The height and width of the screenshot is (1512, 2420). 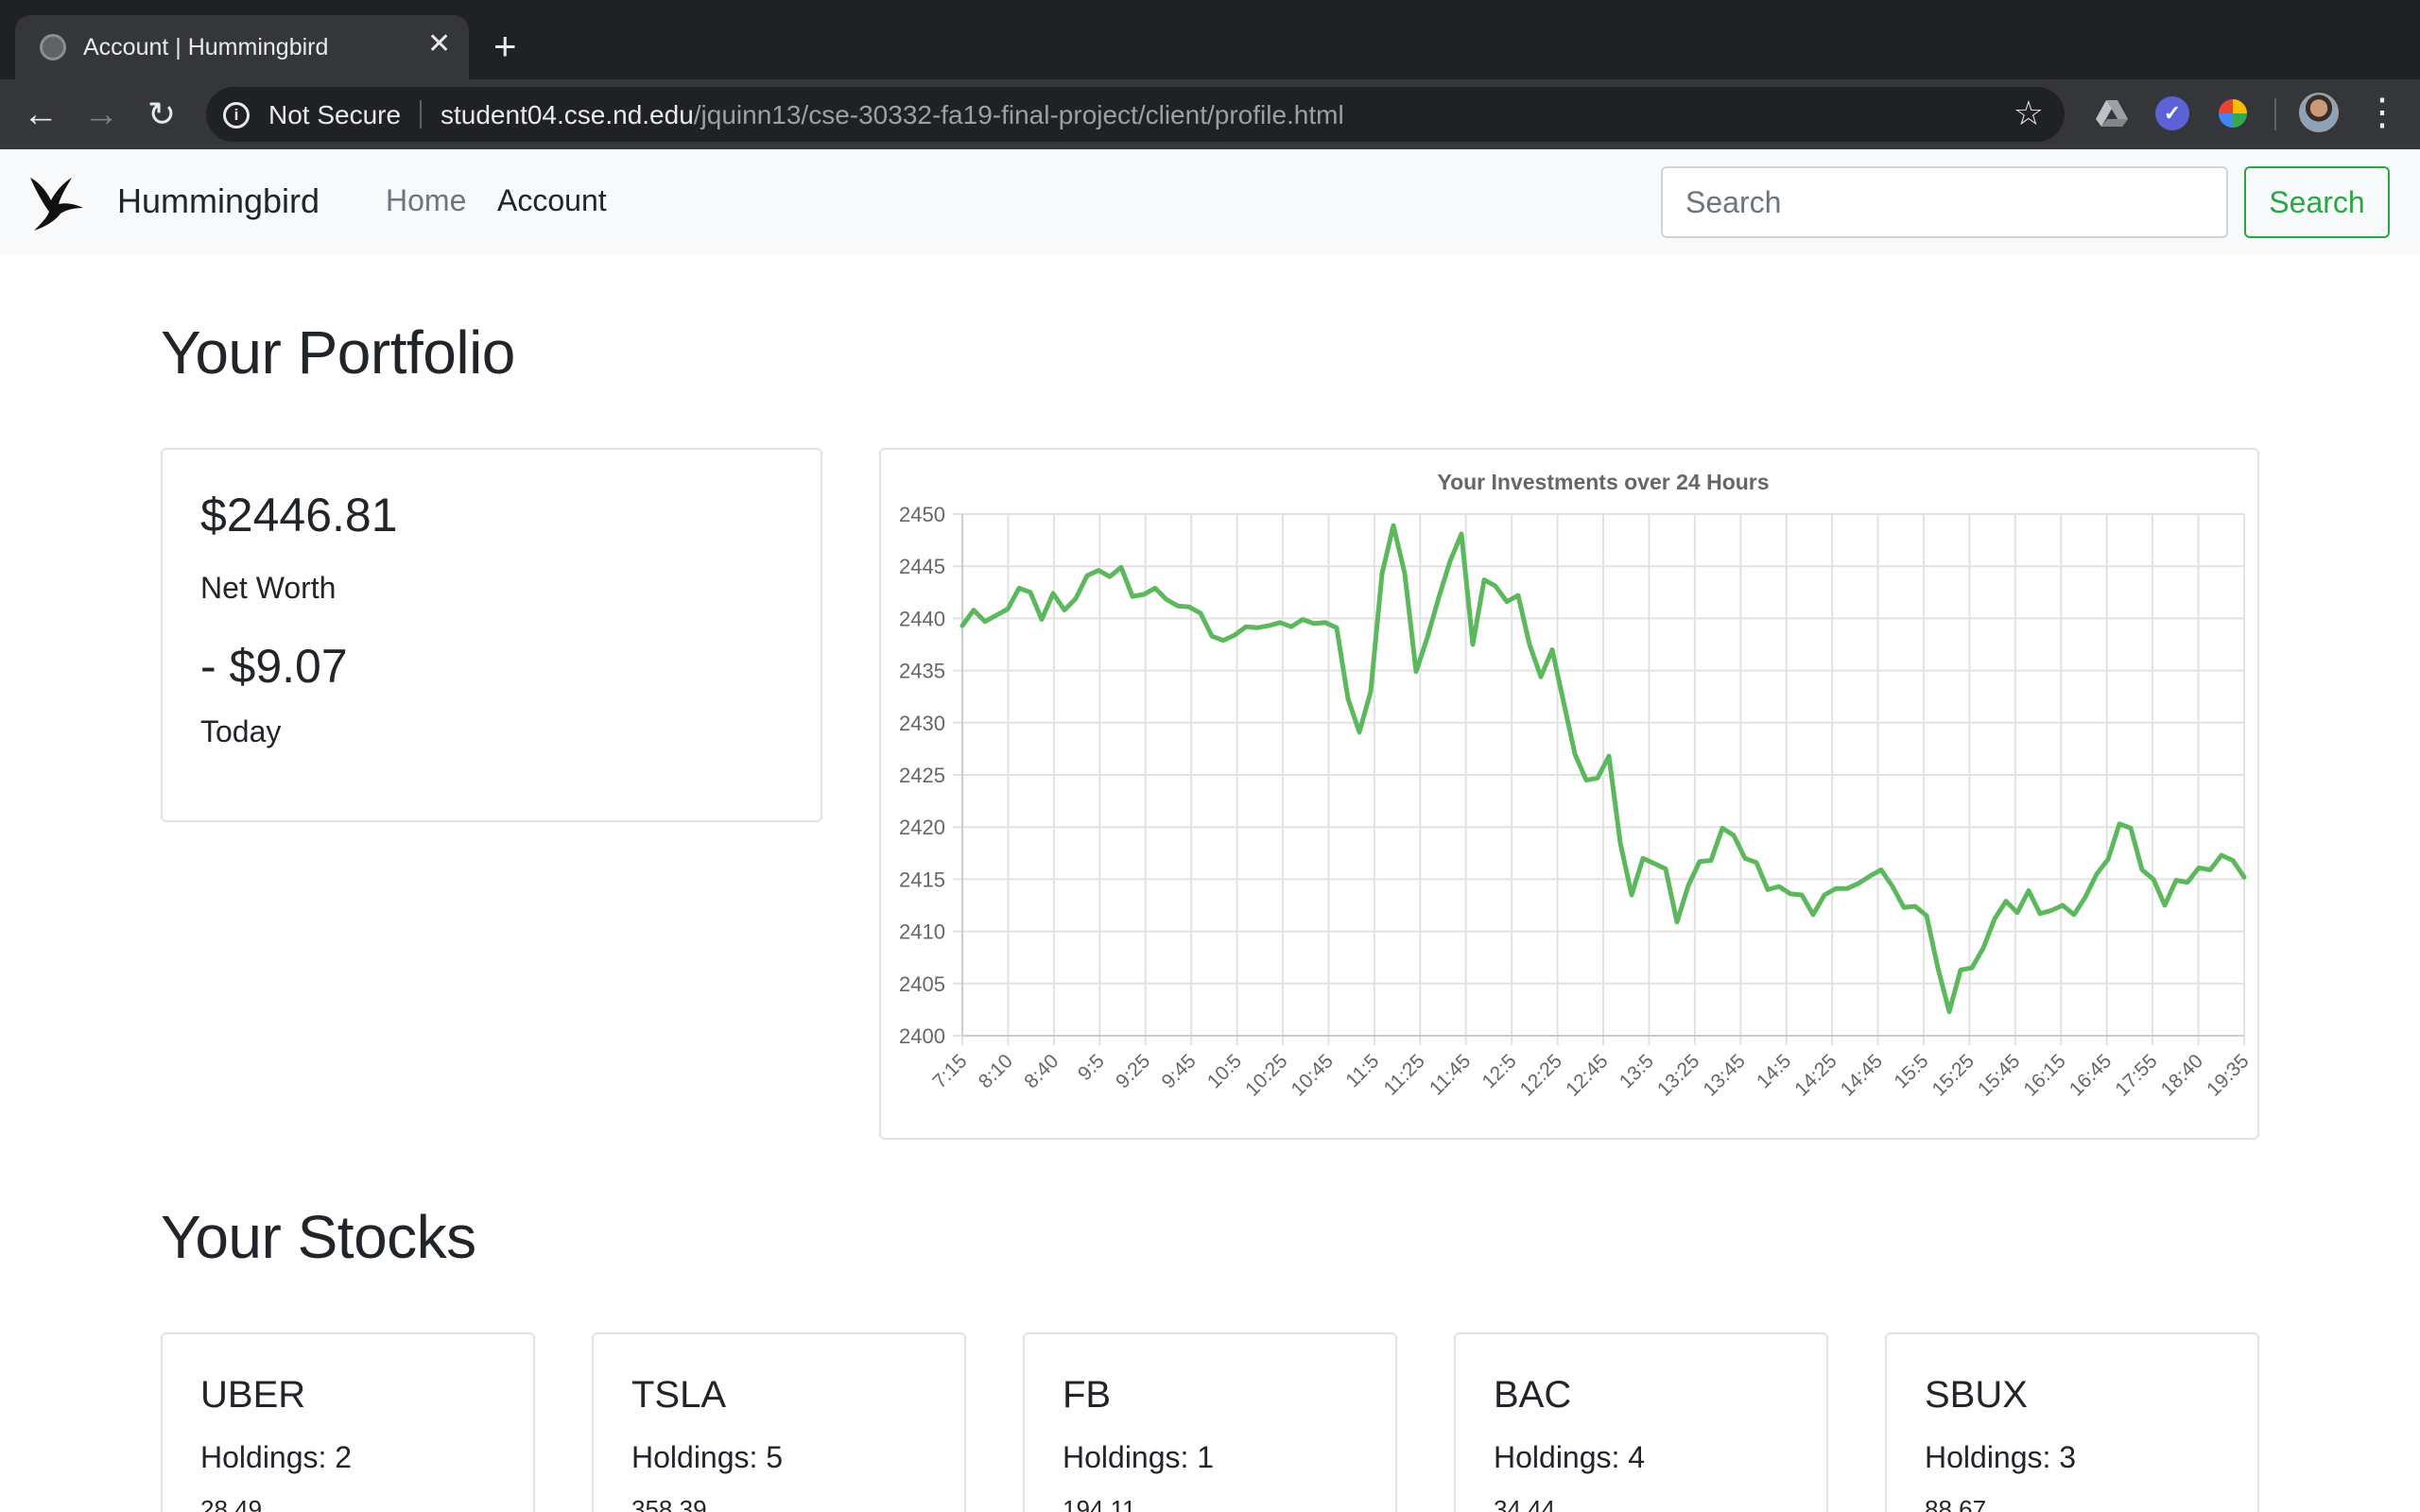 What do you see at coordinates (1041, 1071) in the screenshot?
I see `x-tick-label: 8:40` at bounding box center [1041, 1071].